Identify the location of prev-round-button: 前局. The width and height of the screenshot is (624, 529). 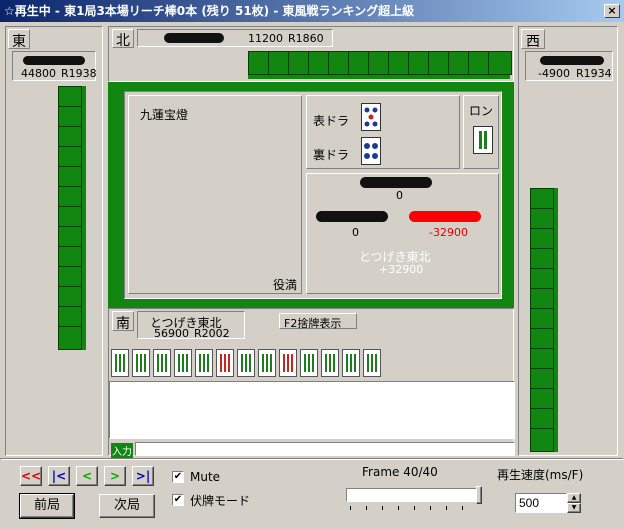
(47, 506).